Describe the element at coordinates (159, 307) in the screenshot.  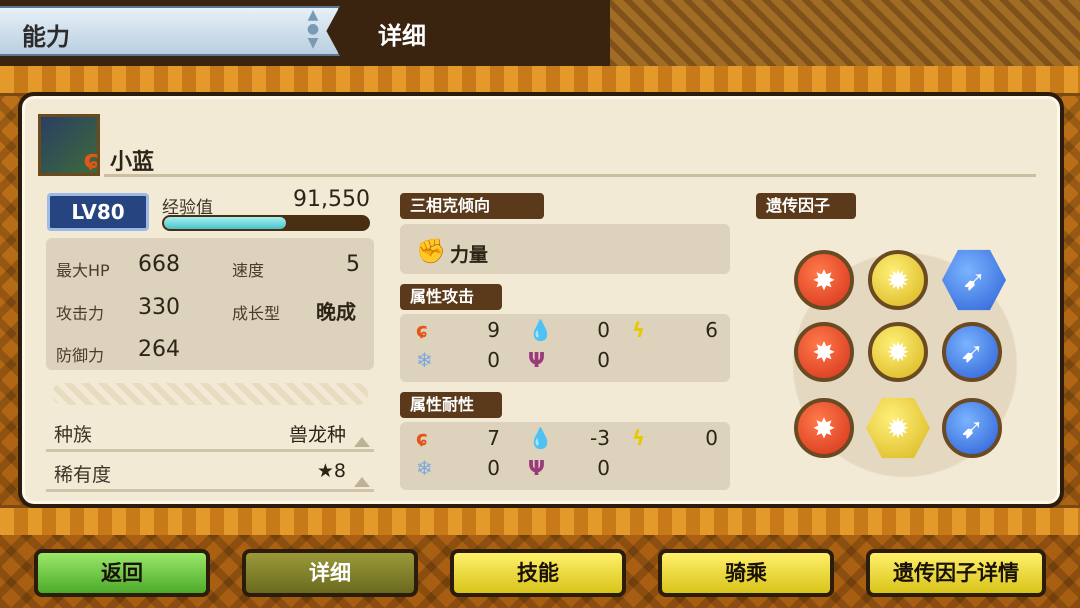
I see `attack-value: 330` at that location.